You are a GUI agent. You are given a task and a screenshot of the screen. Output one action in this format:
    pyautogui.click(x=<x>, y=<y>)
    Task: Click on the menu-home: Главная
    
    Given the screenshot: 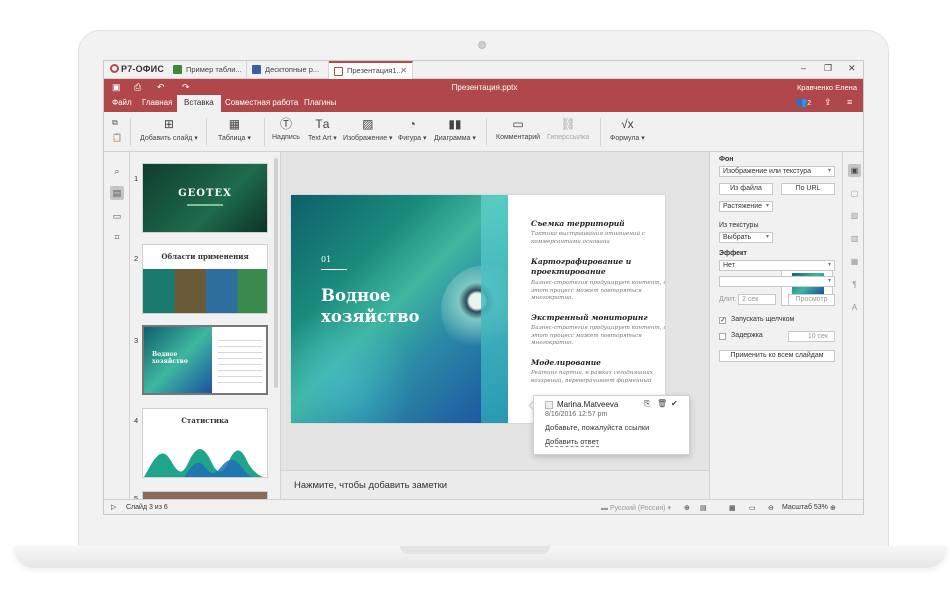 What is the action you would take?
    pyautogui.click(x=157, y=102)
    